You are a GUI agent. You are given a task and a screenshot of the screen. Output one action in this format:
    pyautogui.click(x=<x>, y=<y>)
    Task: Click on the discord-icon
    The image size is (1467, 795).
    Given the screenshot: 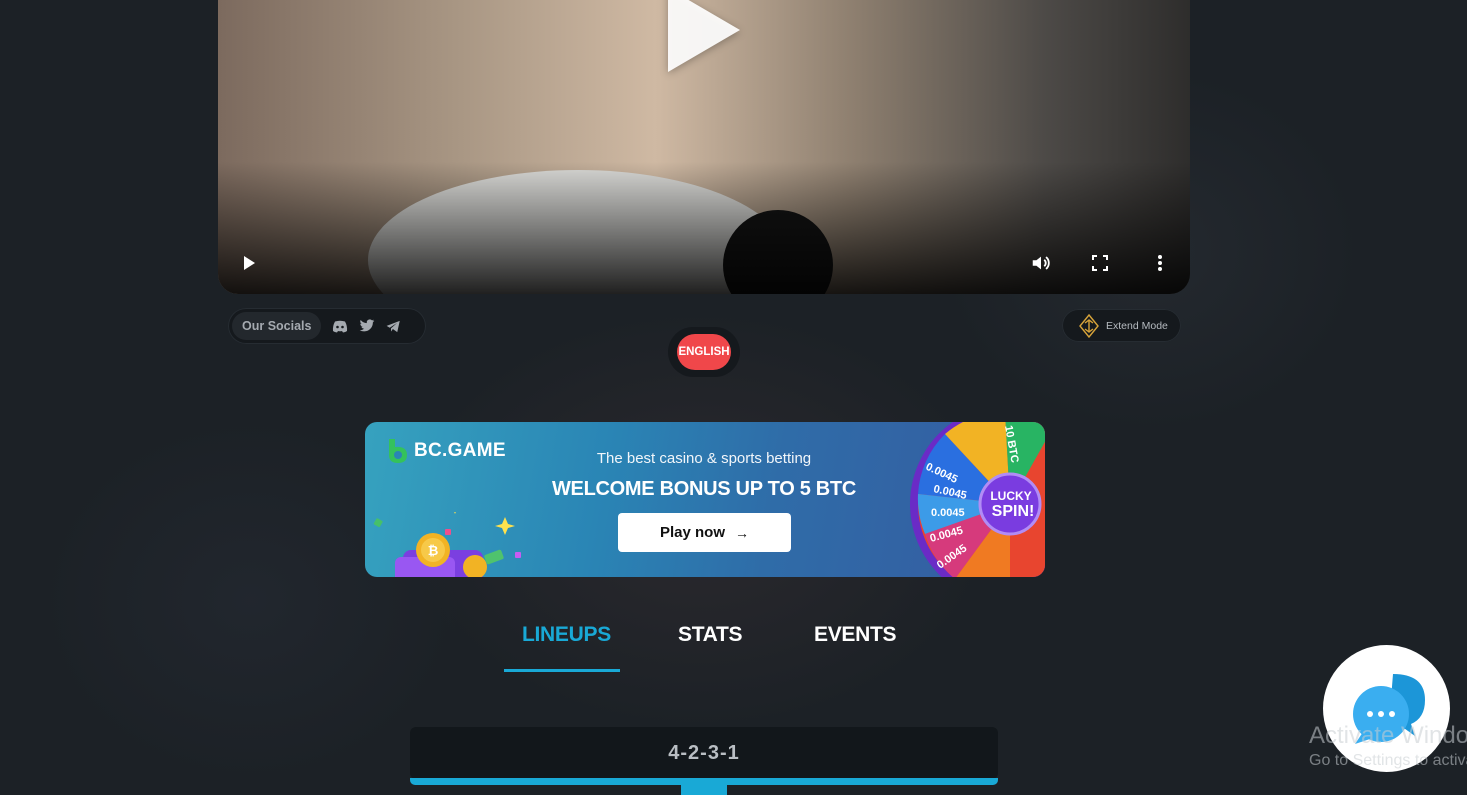 What is the action you would take?
    pyautogui.click(x=339, y=326)
    